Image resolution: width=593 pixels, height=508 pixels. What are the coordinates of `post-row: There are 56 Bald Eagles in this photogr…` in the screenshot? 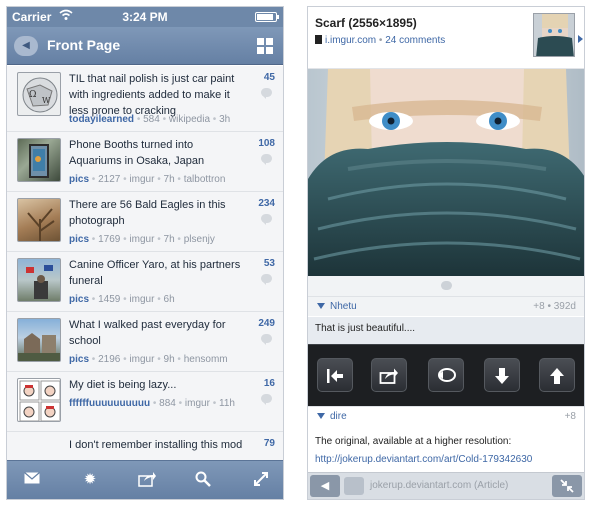 It's located at (145, 222).